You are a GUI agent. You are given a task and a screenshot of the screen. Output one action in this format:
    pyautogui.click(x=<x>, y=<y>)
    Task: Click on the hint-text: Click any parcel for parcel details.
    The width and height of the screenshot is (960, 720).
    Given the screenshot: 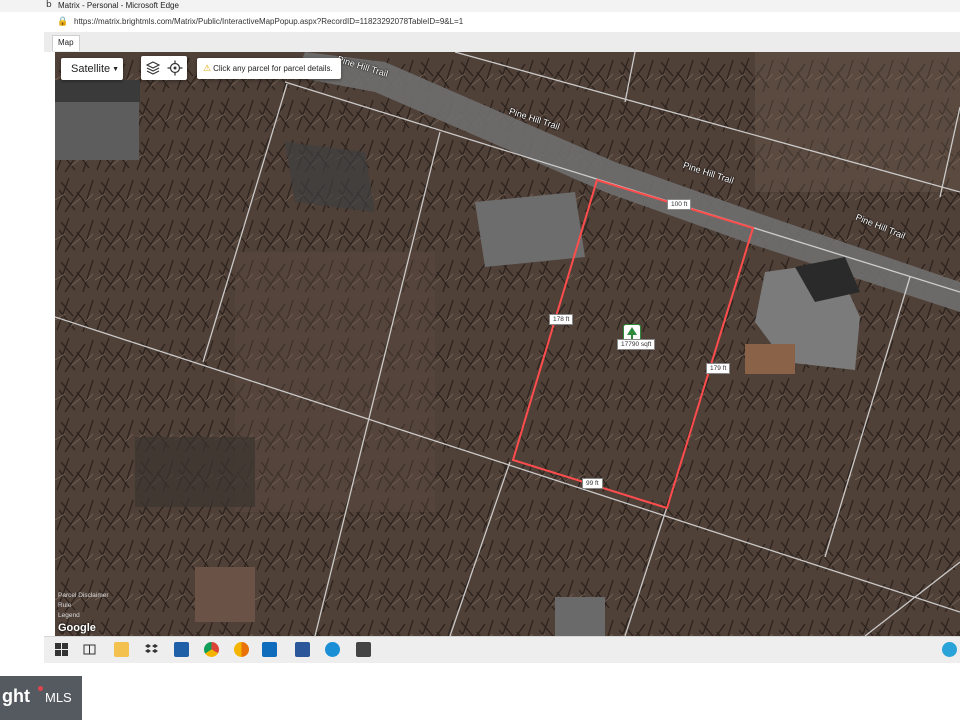 What is the action you would take?
    pyautogui.click(x=273, y=68)
    